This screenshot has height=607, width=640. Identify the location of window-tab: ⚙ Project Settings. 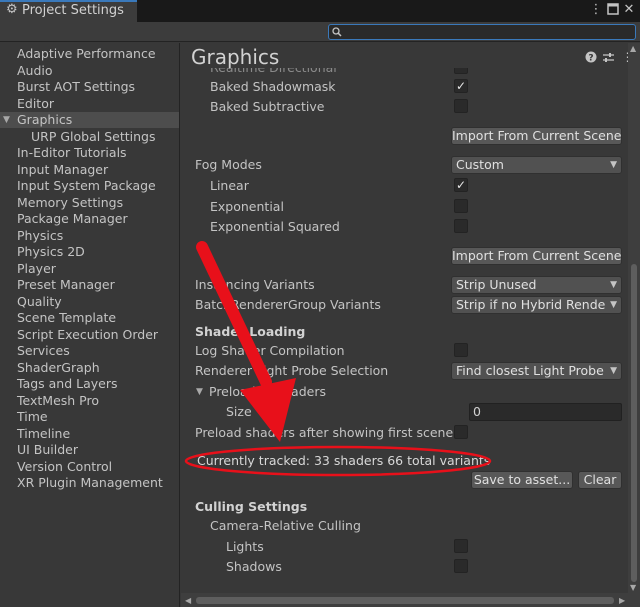
(68, 11).